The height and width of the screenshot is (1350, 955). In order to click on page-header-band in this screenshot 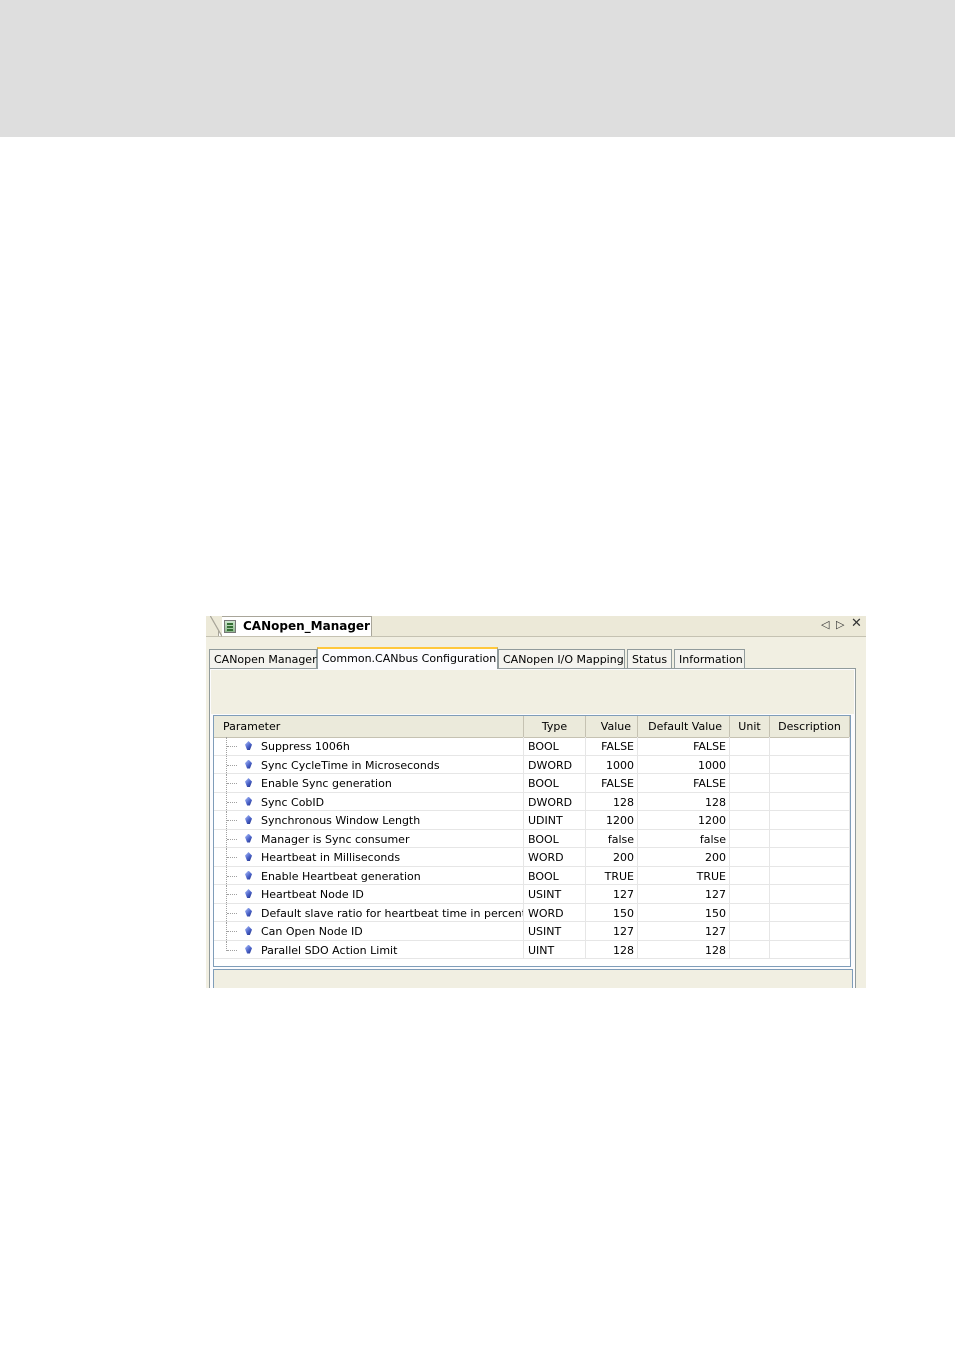, I will do `click(477, 68)`.